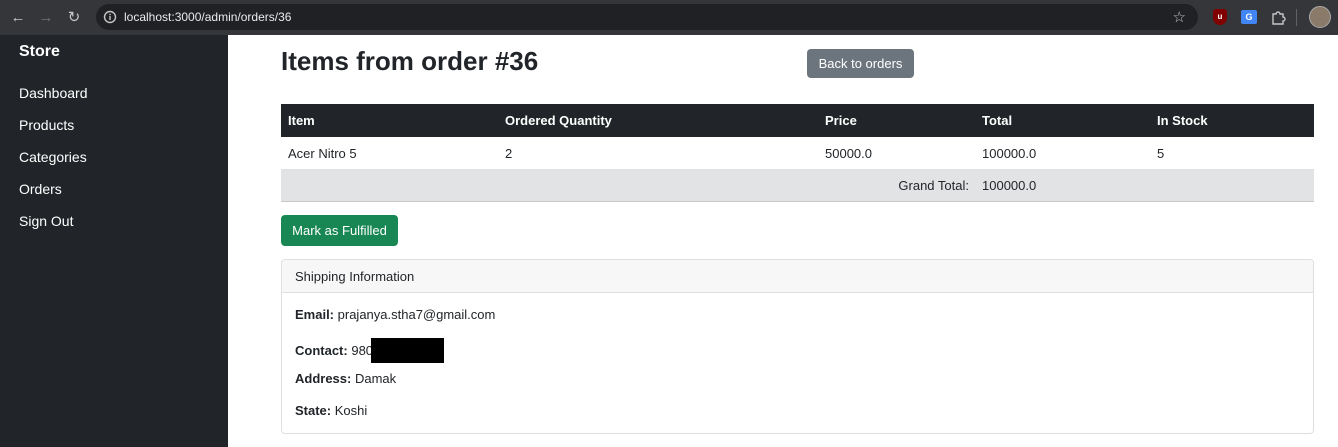  I want to click on state-line: State: Koshi, so click(331, 410).